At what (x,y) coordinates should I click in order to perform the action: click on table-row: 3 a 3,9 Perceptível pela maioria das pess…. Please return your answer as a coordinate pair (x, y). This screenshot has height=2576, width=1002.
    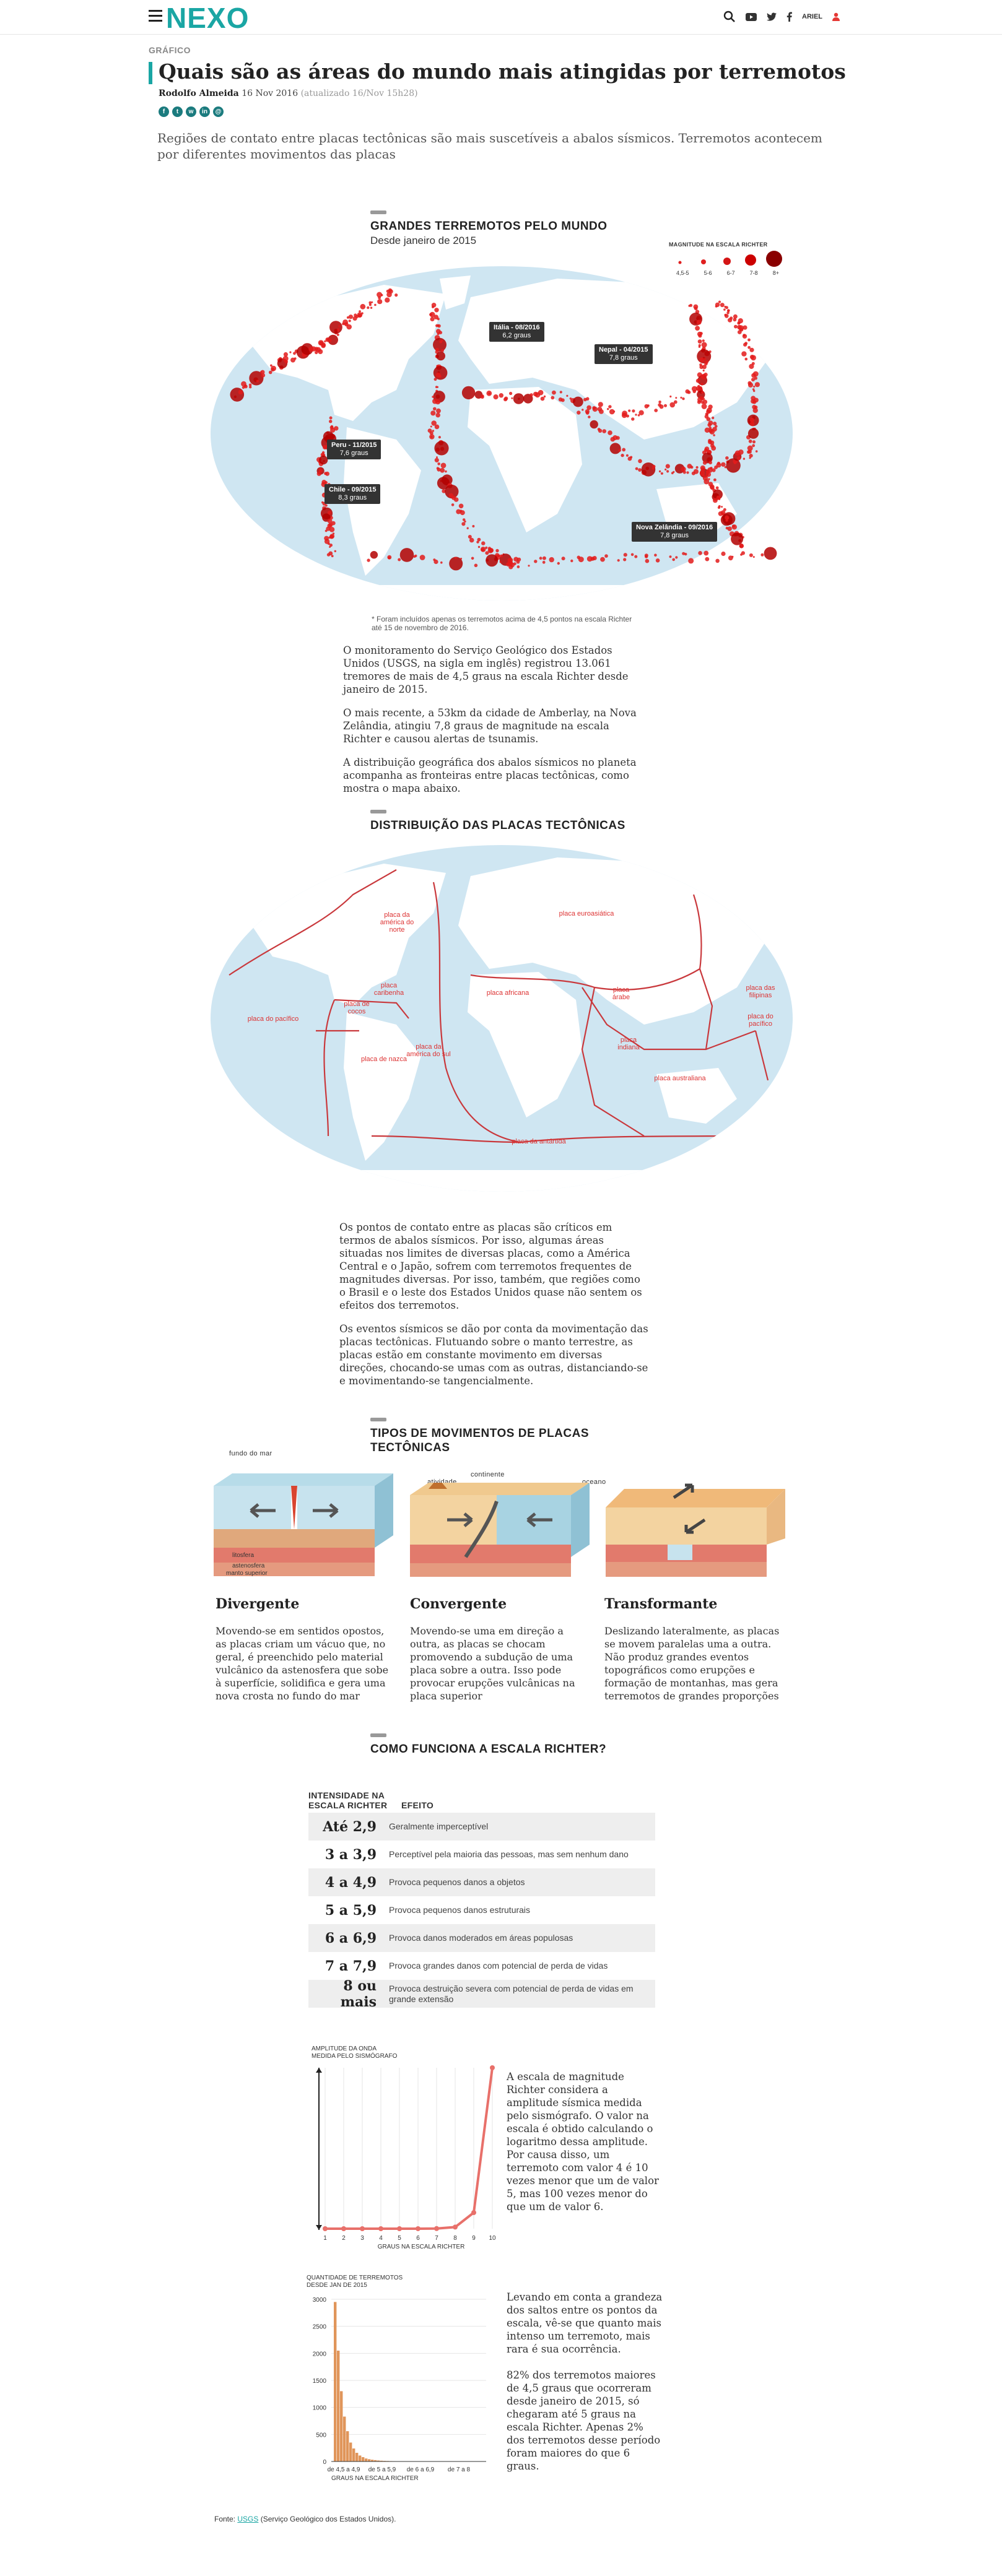
    Looking at the image, I should click on (477, 1854).